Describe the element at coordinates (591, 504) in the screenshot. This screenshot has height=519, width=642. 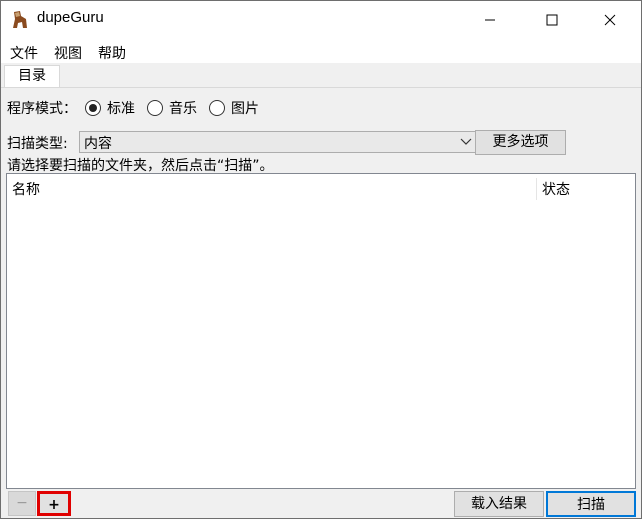
I see `scan-button: 扫描` at that location.